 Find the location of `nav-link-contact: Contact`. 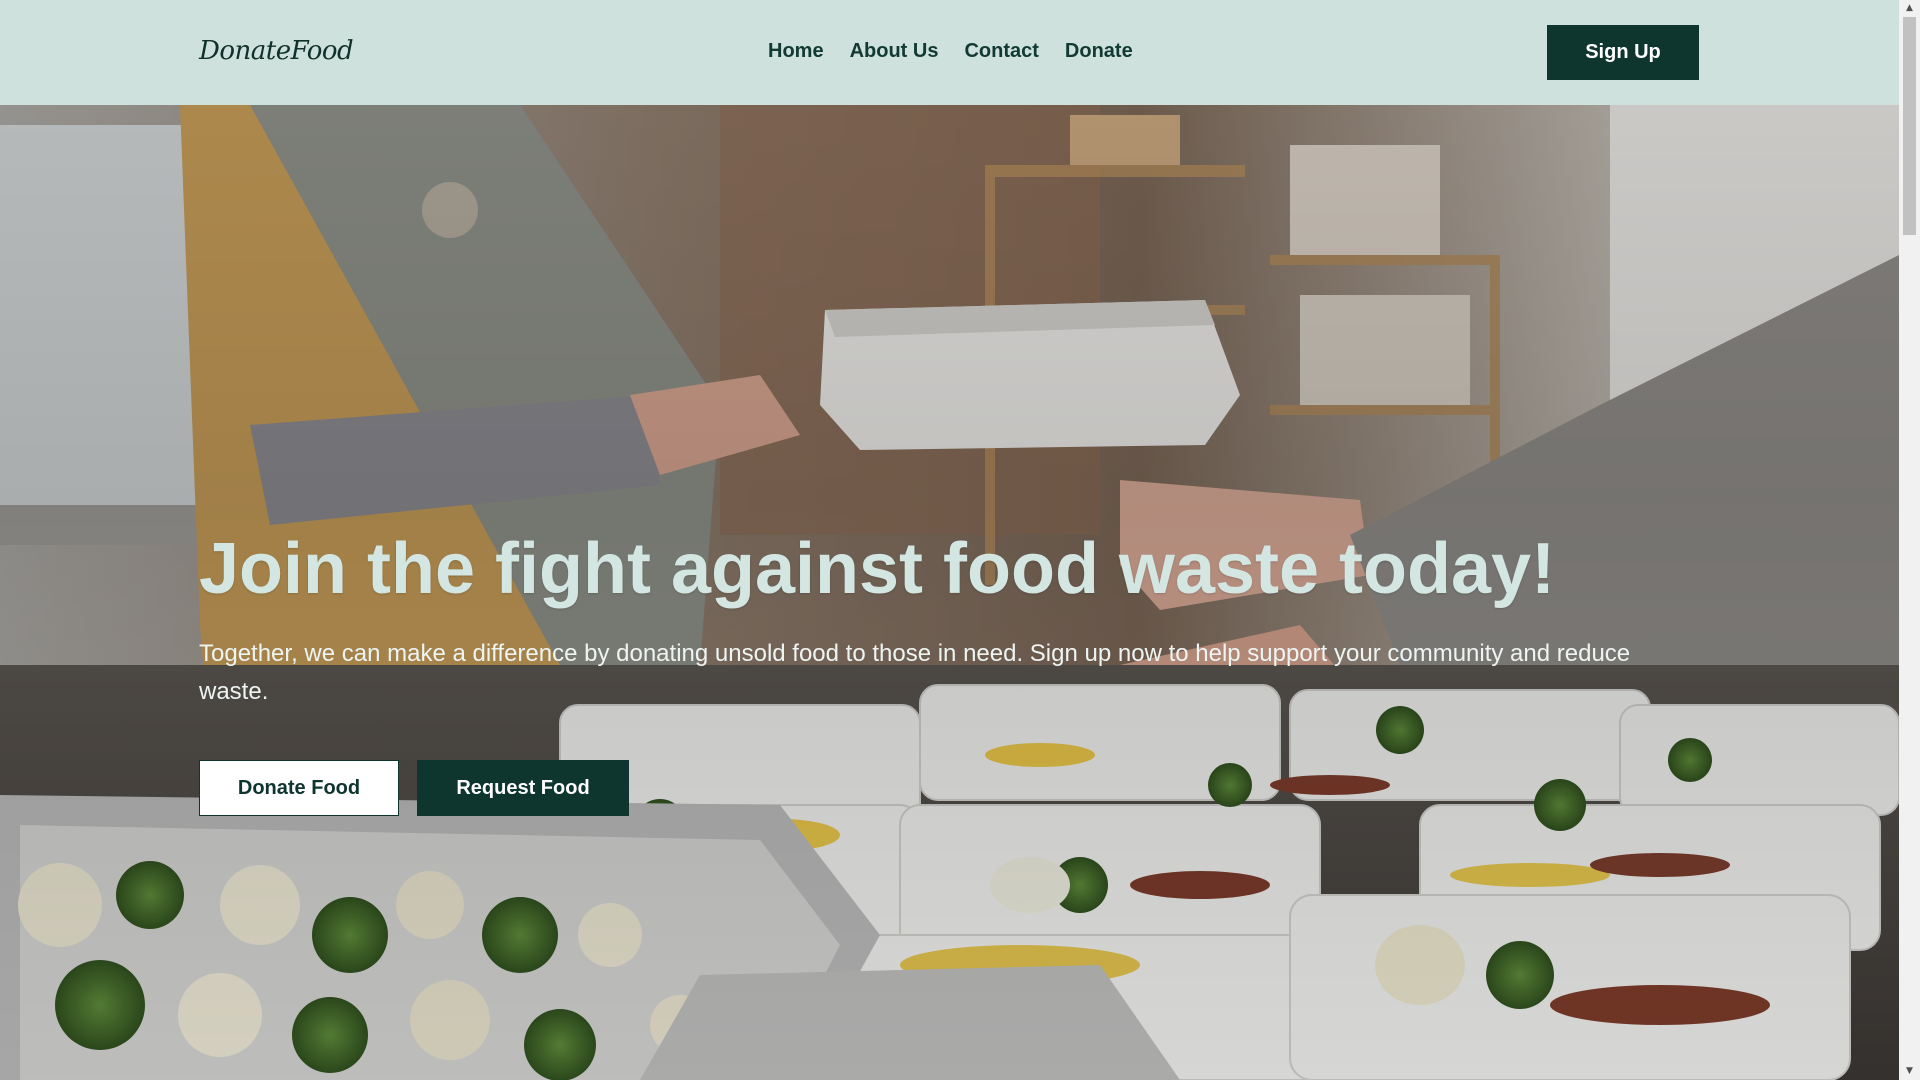

nav-link-contact: Contact is located at coordinates (1001, 51).